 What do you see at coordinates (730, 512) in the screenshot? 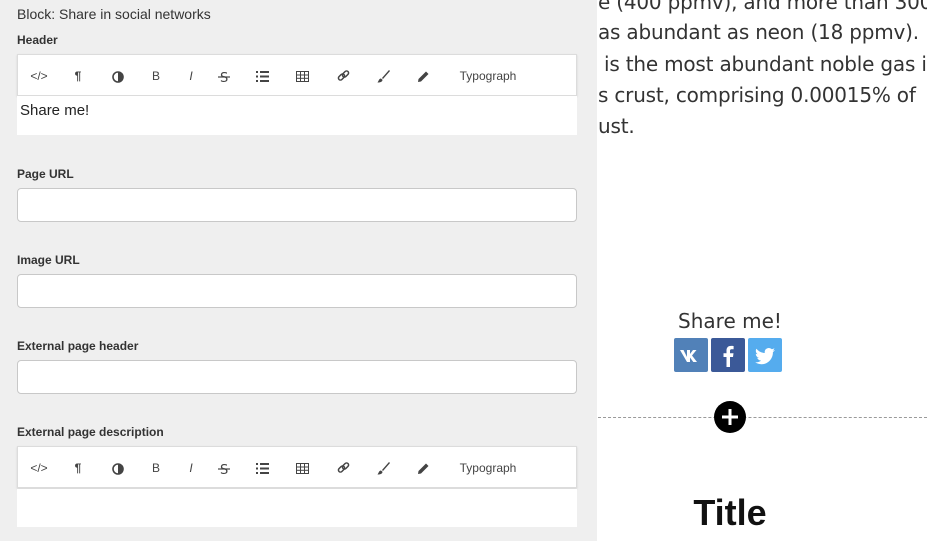
I see `preview-title: Title` at bounding box center [730, 512].